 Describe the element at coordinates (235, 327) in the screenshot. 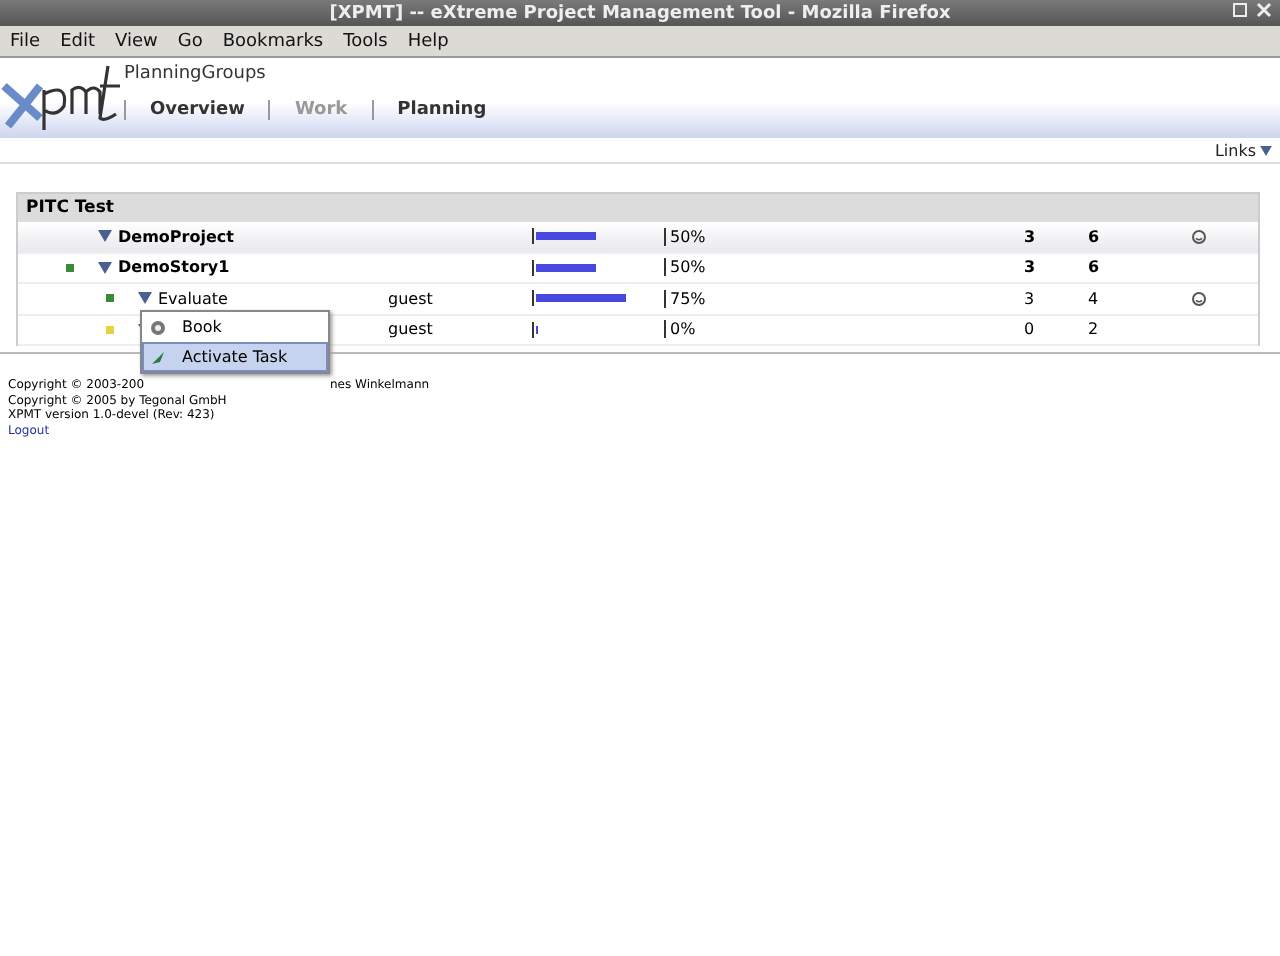

I see `context-menu-item: Book` at that location.